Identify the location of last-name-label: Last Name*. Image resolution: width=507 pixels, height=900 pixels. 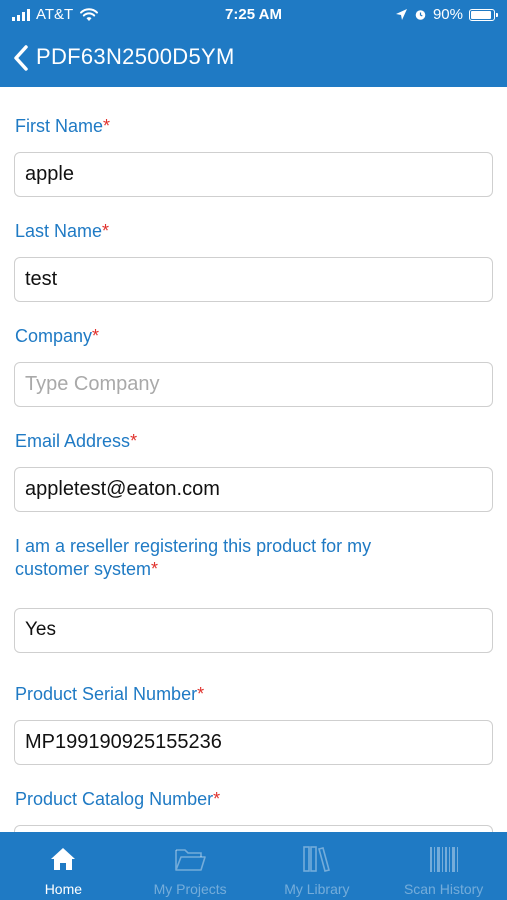
(62, 231).